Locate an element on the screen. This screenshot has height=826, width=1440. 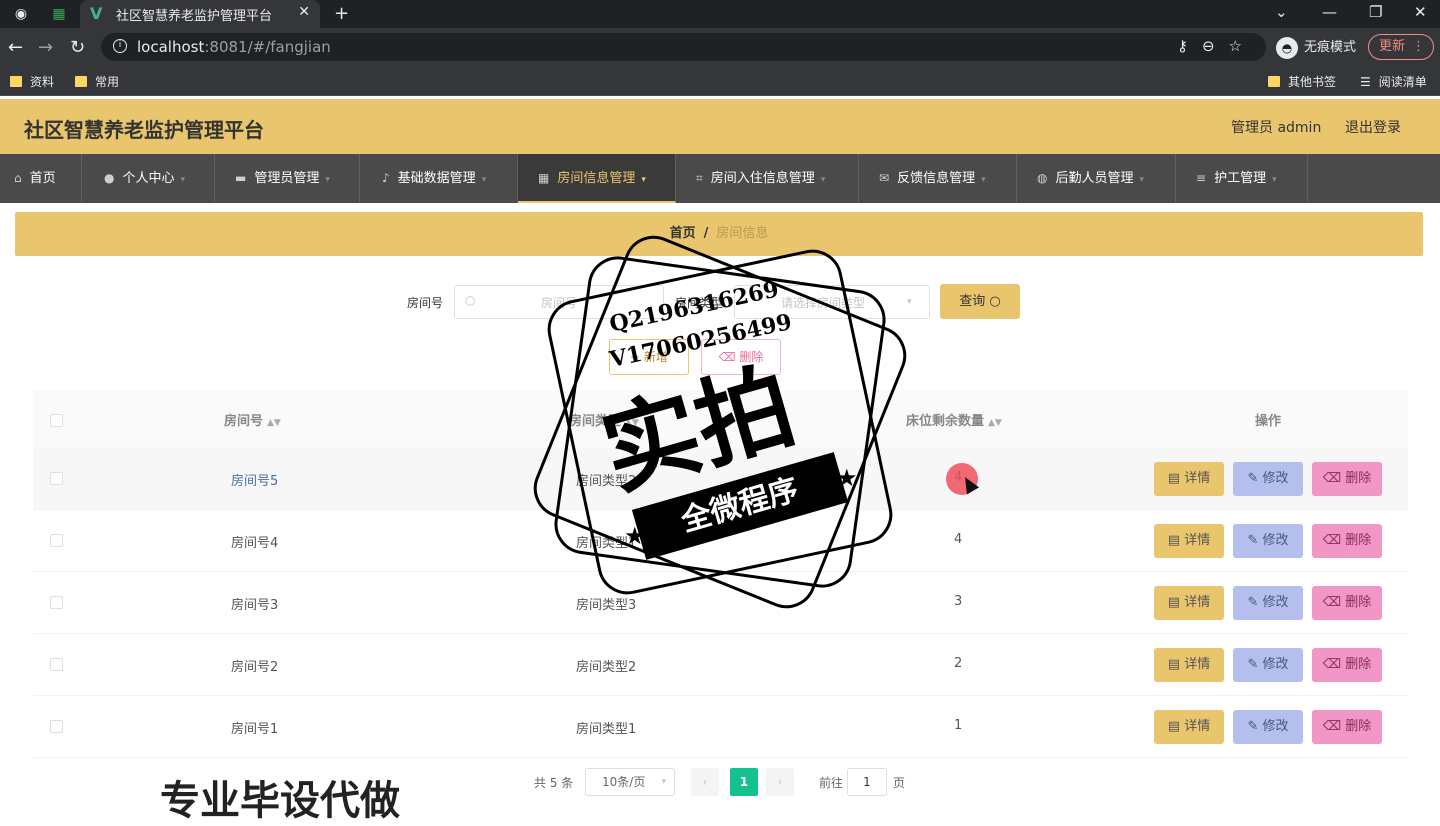
update-button: 更新 ⋮ is located at coordinates (1401, 47).